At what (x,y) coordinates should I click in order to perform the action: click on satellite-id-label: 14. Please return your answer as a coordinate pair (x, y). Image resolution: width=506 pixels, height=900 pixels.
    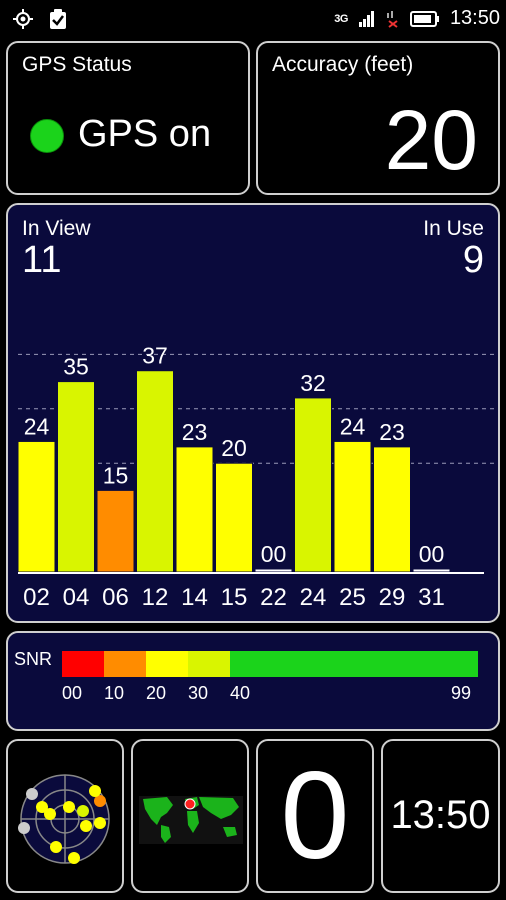
    Looking at the image, I should click on (194, 597).